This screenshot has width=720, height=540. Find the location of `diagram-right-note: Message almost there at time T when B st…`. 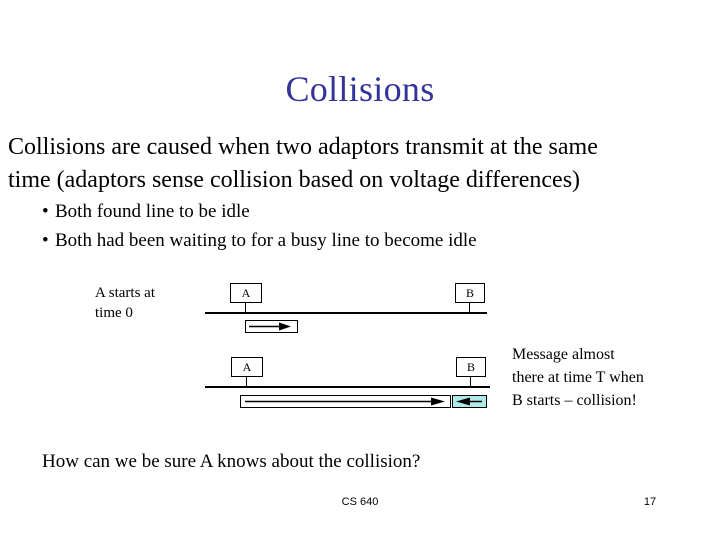

diagram-right-note: Message almost there at time T when B st… is located at coordinates (612, 377).